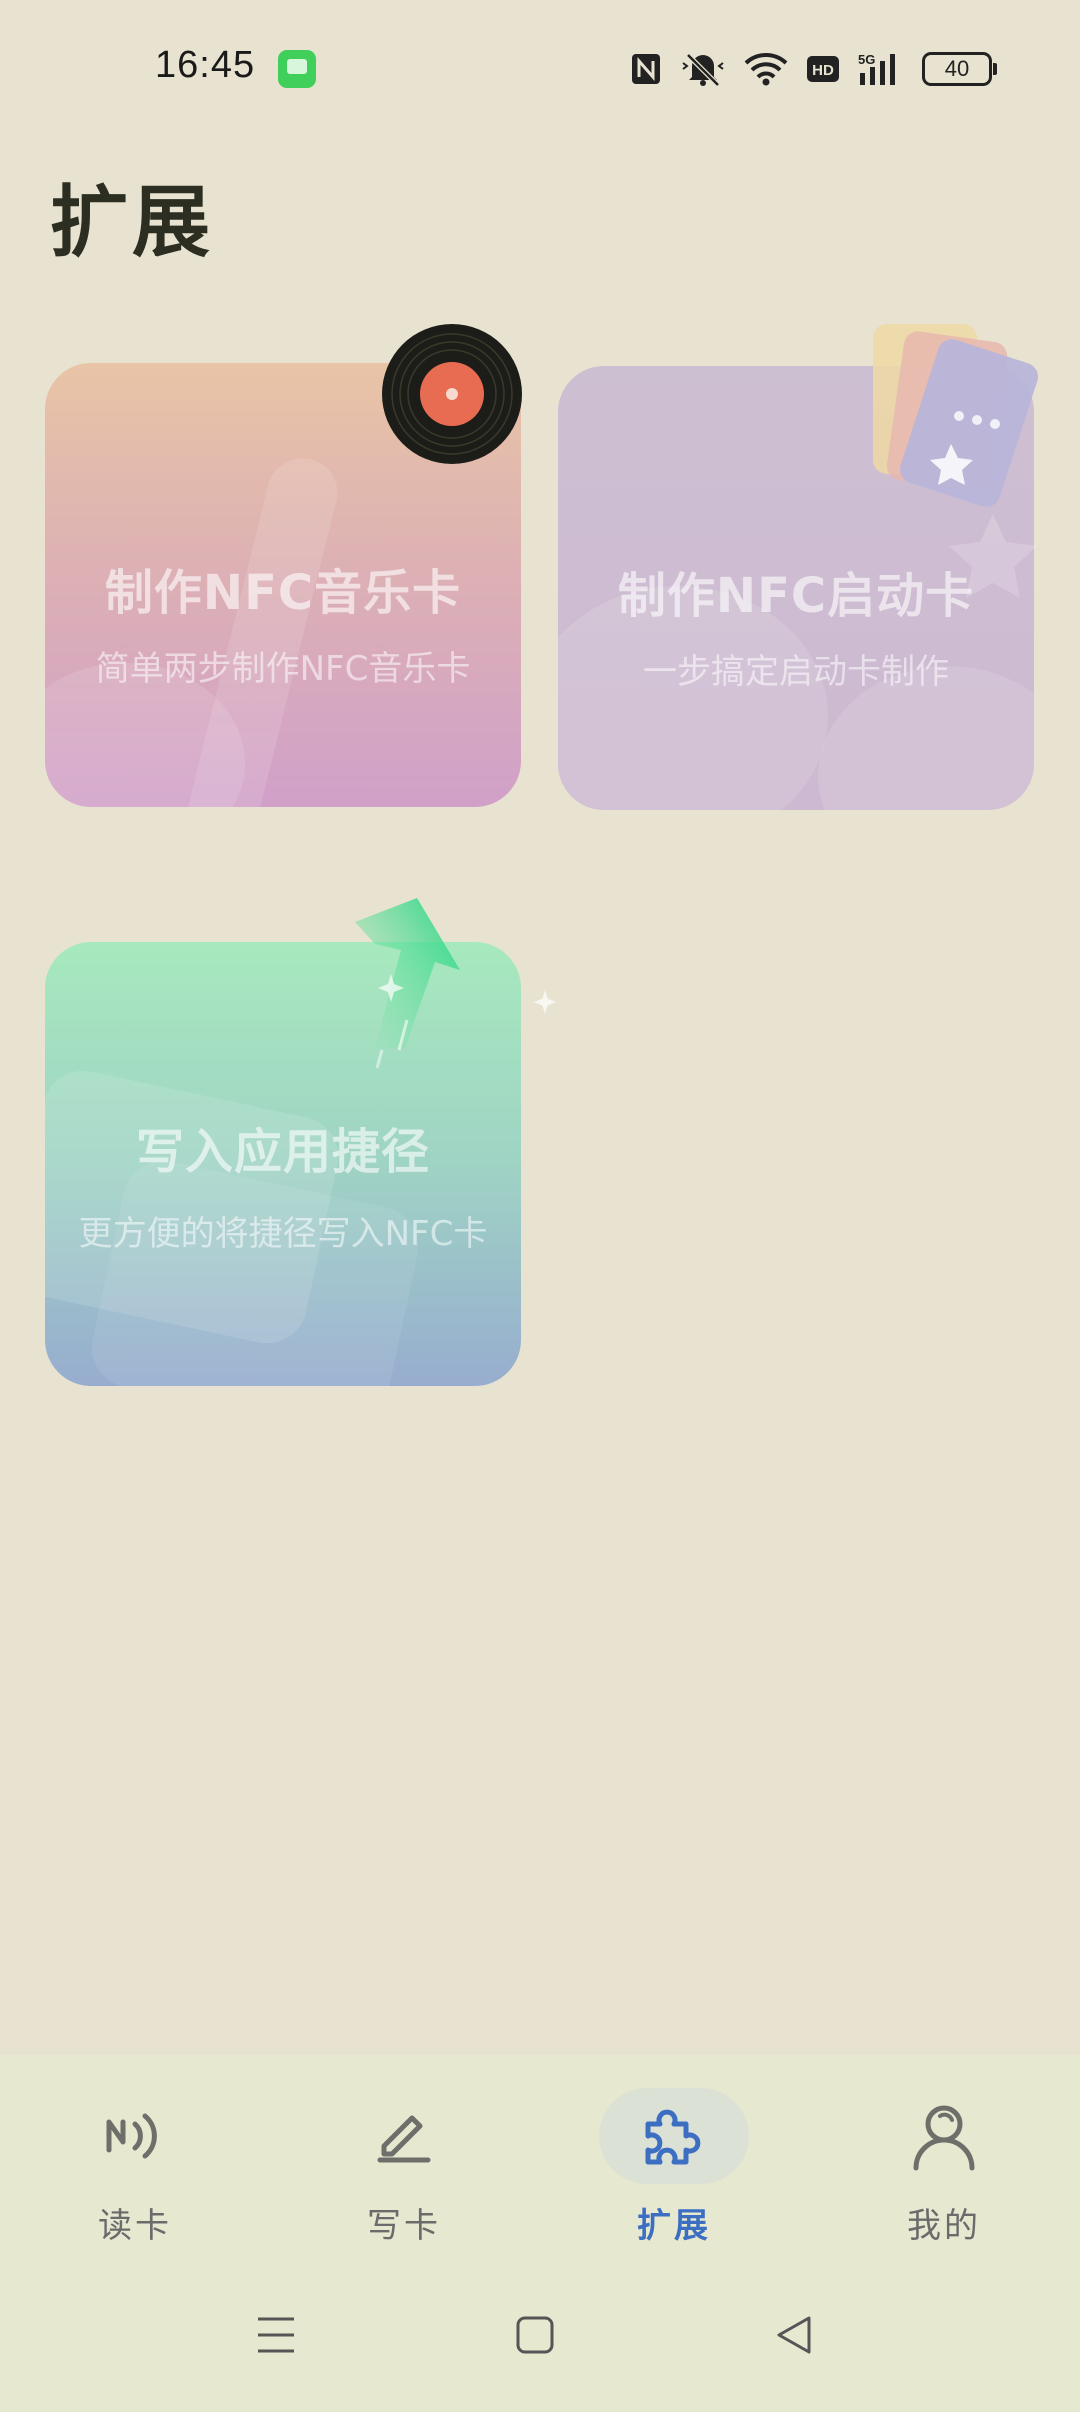 The width and height of the screenshot is (1080, 2412). What do you see at coordinates (674, 2226) in the screenshot?
I see `nav-label: 扩展` at bounding box center [674, 2226].